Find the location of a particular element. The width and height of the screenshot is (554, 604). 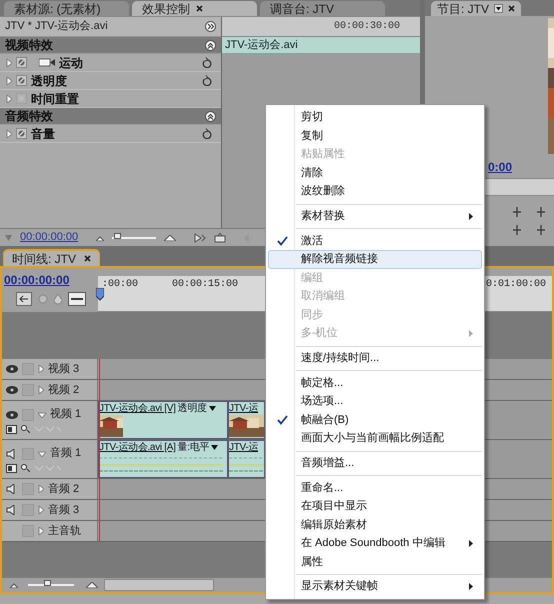

horizontal-scrollbar is located at coordinates (159, 585).